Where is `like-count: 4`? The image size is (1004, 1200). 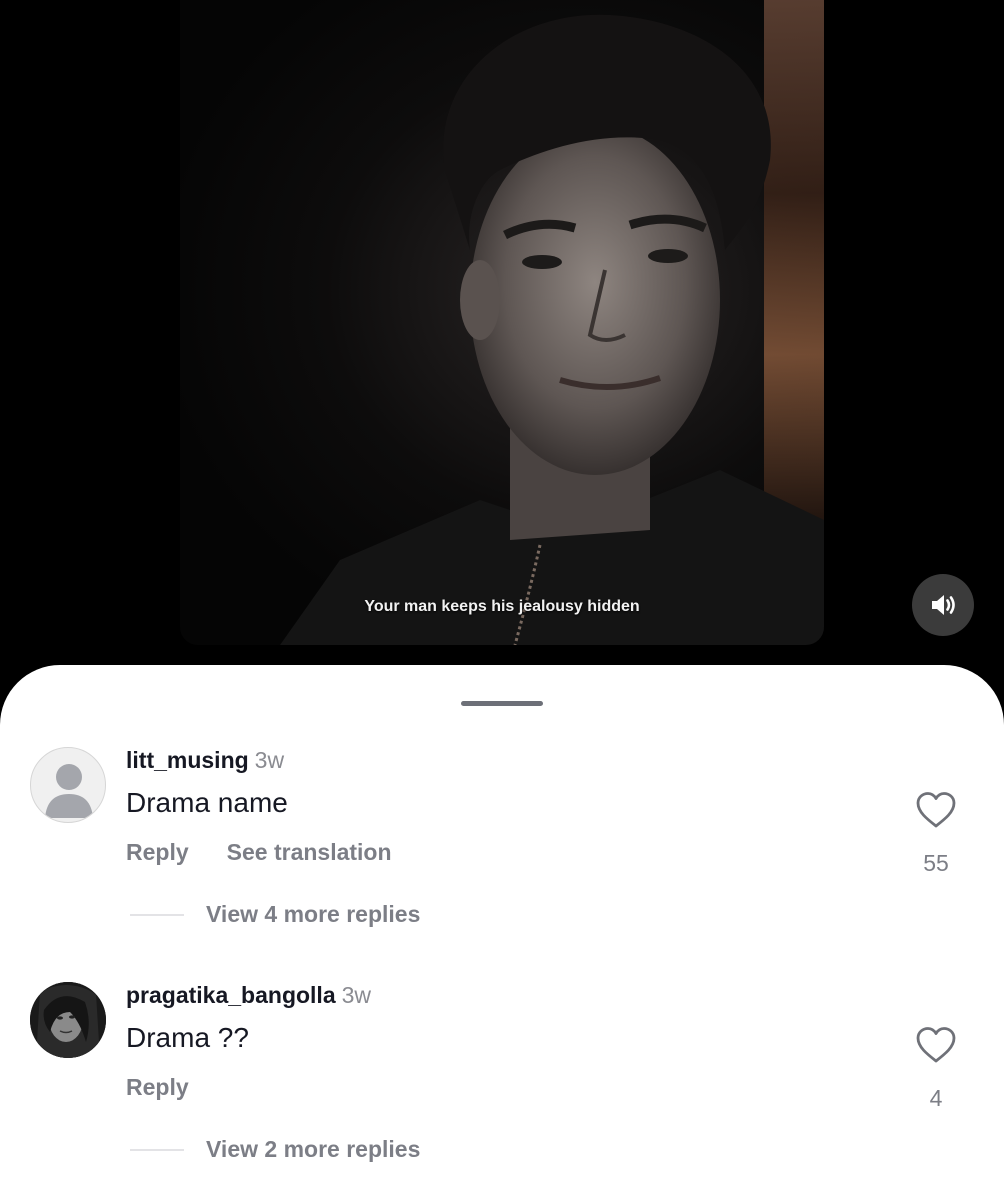 like-count: 4 is located at coordinates (936, 1098).